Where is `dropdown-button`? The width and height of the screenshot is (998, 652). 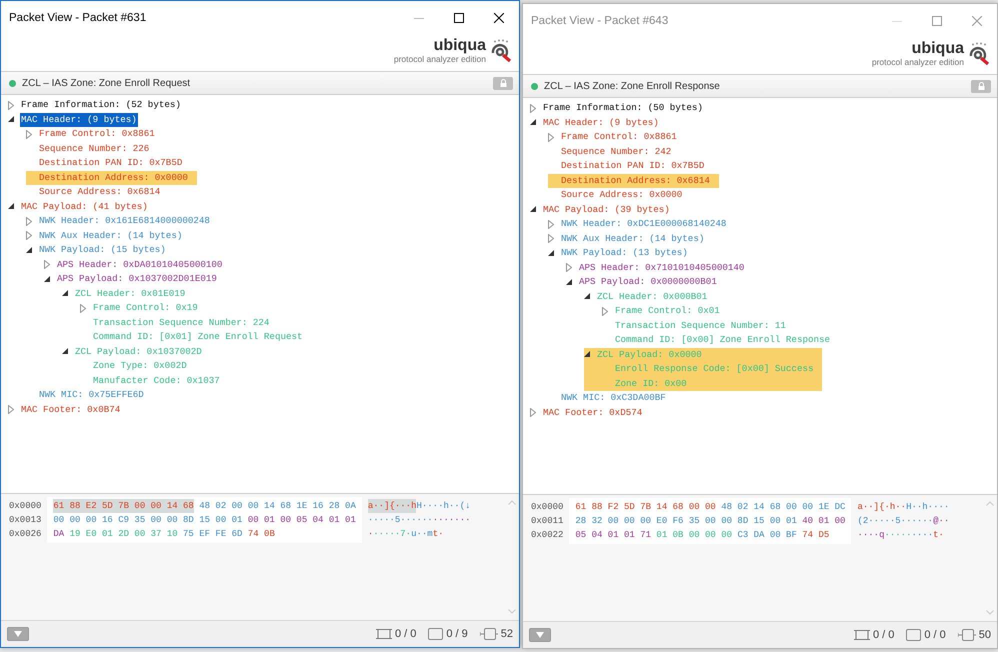 dropdown-button is located at coordinates (18, 634).